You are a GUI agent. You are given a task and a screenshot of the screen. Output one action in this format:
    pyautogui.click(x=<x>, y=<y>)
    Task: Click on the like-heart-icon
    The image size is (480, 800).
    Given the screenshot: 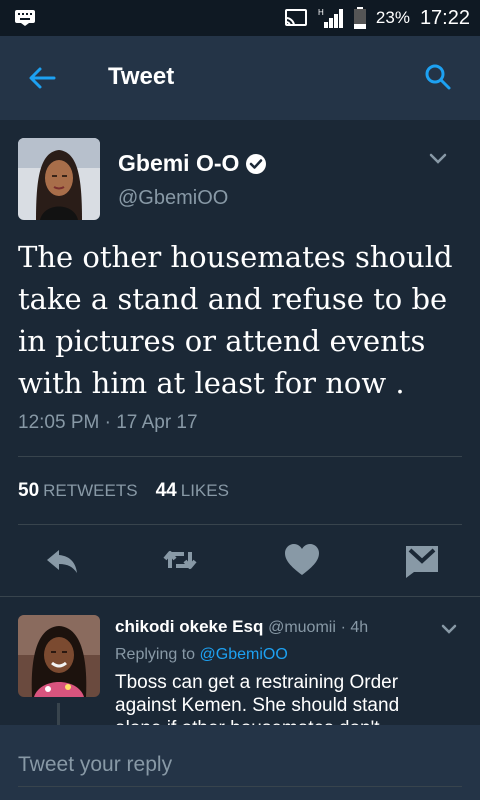 What is the action you would take?
    pyautogui.click(x=302, y=560)
    